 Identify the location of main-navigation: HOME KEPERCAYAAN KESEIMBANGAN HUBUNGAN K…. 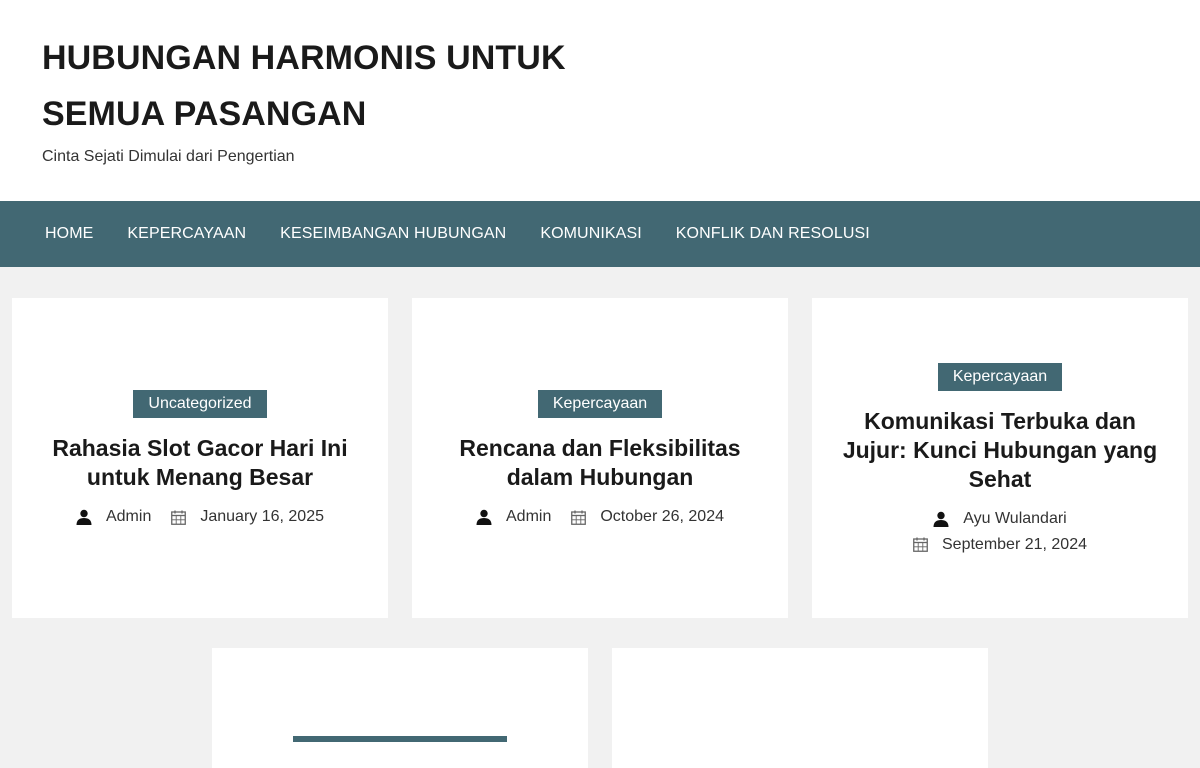
(600, 234).